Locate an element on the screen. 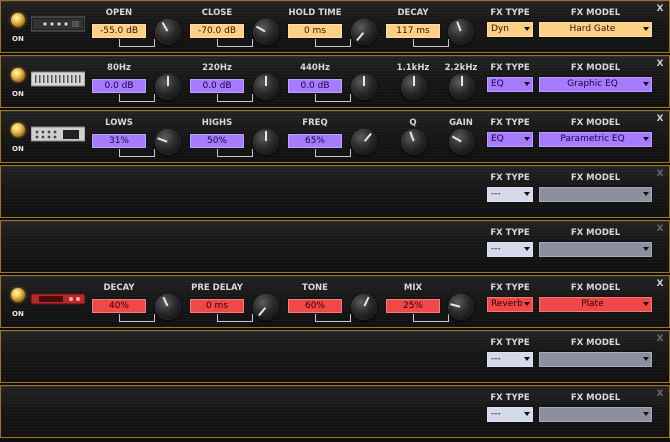  graphic-eq-unit-icon is located at coordinates (58, 79).